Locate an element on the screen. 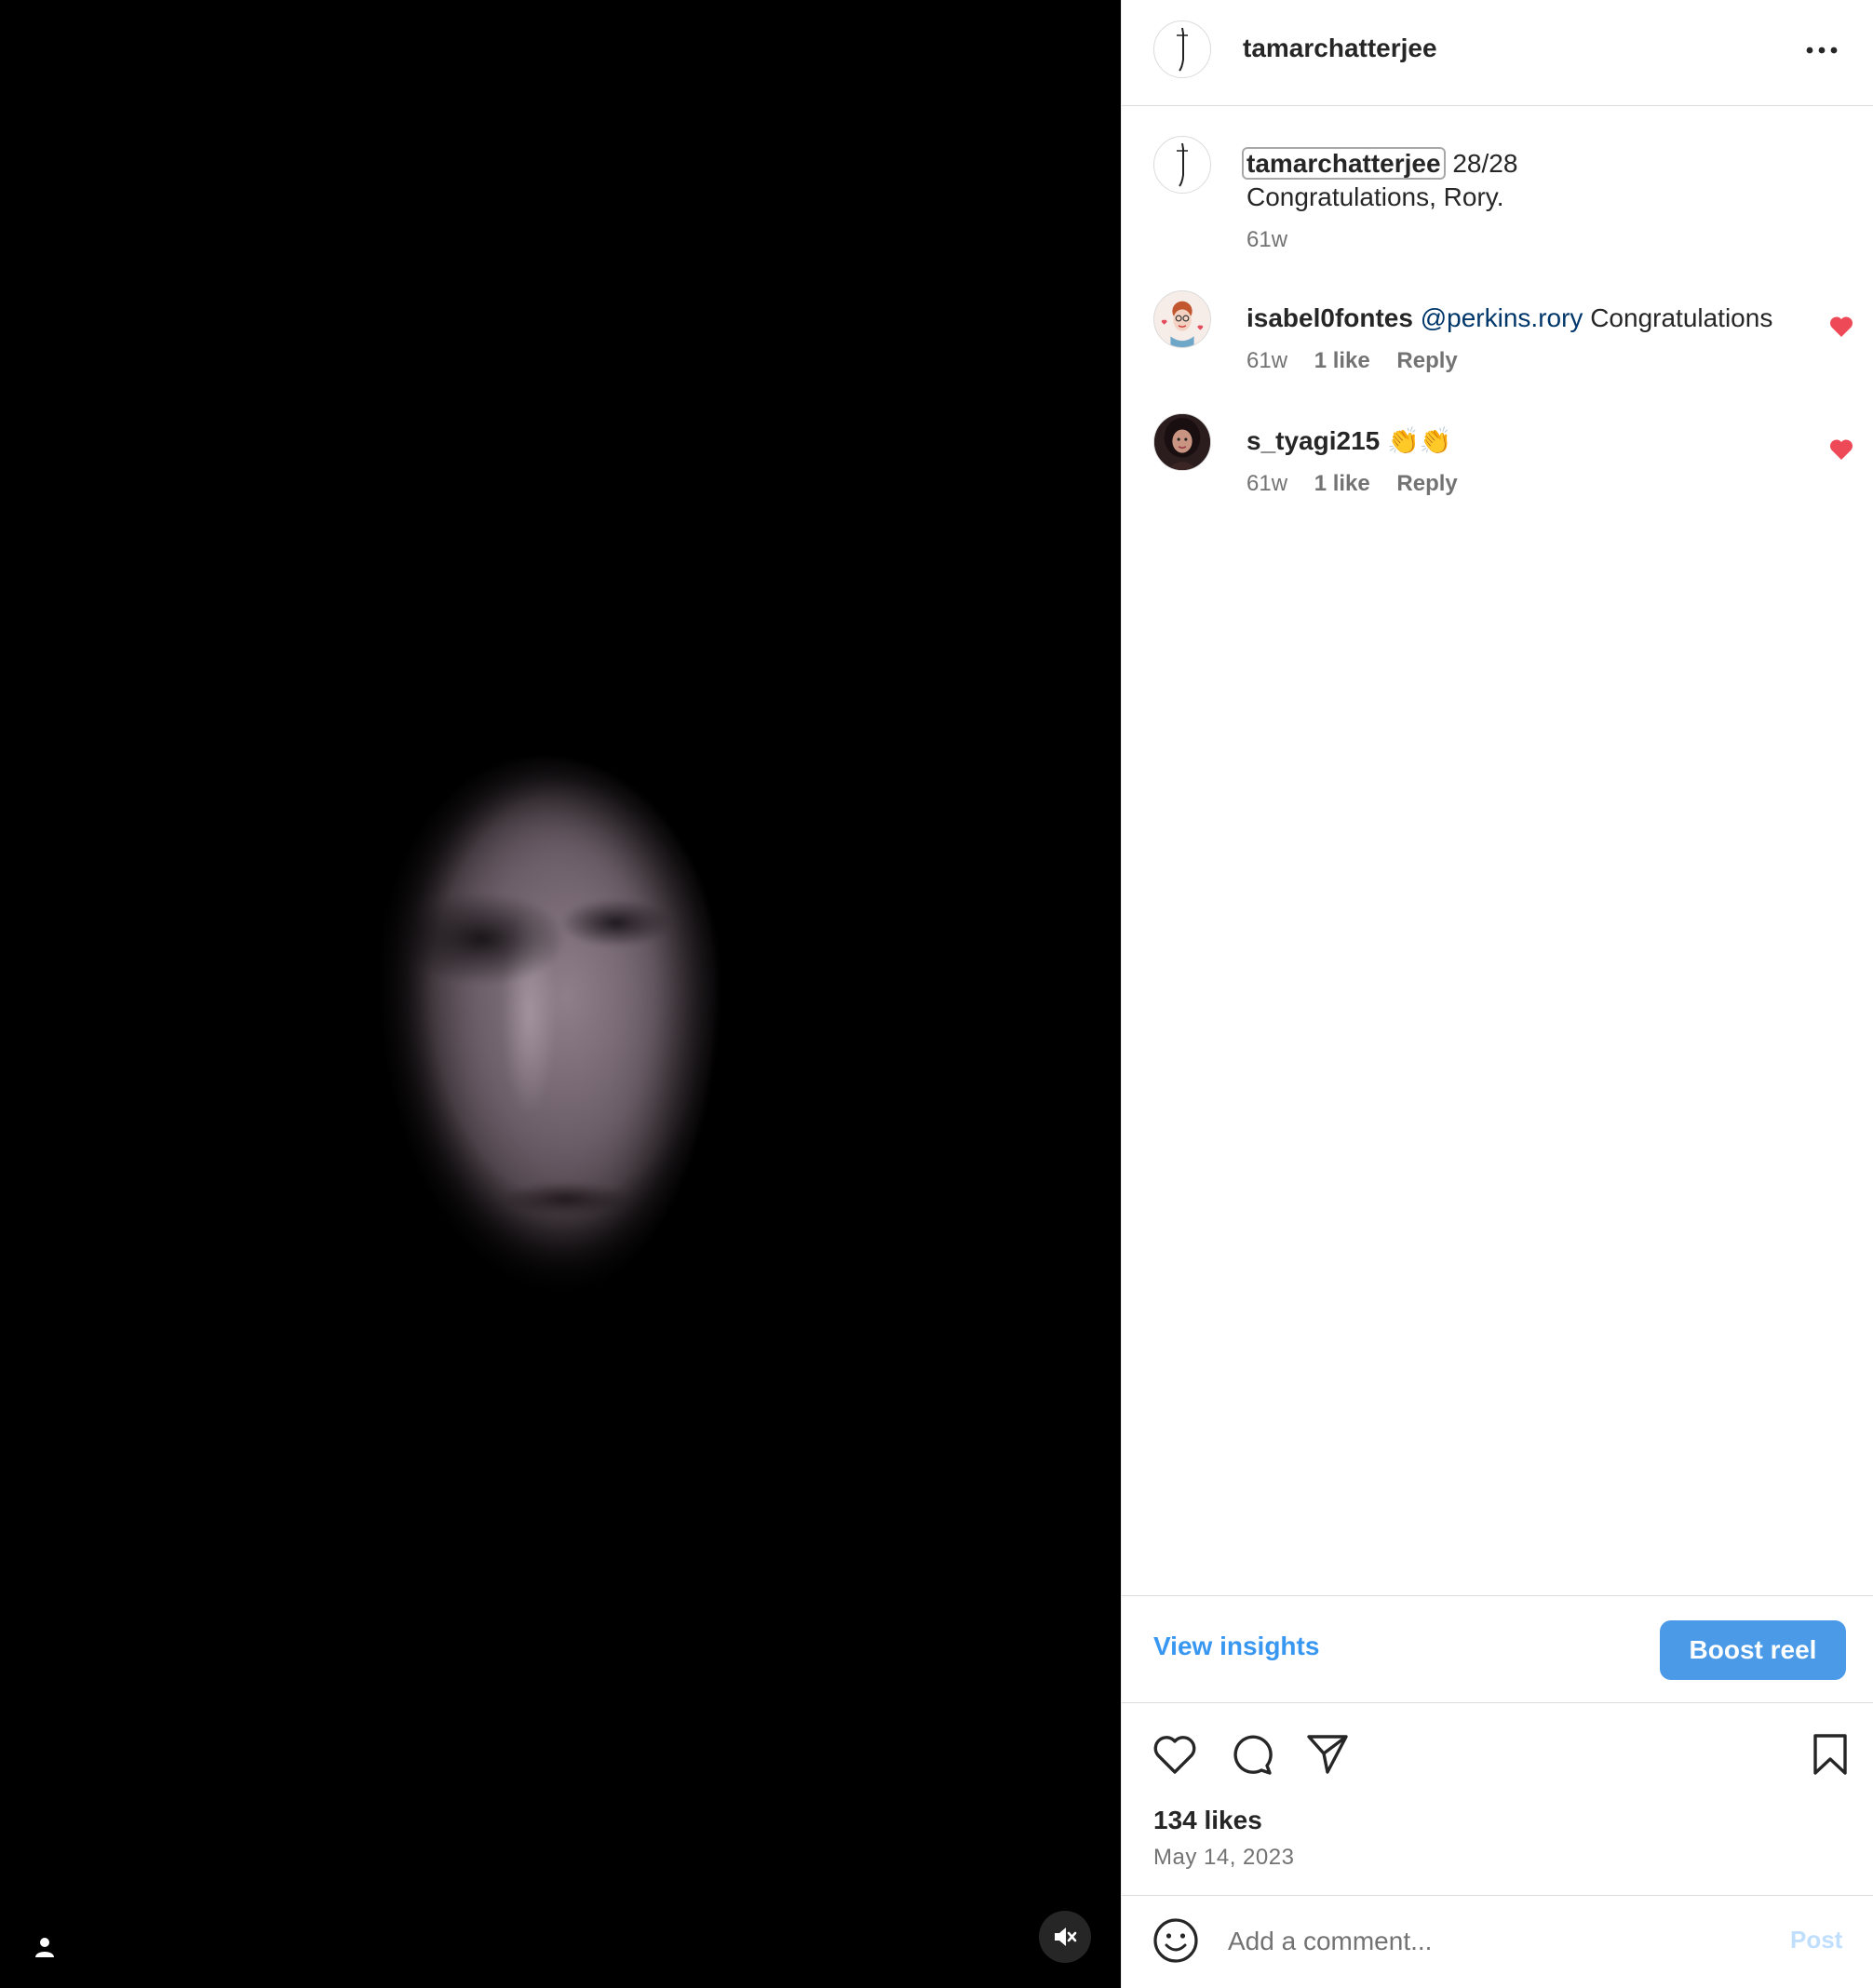 Image resolution: width=1873 pixels, height=1988 pixels. user-tag-icon is located at coordinates (44, 1947).